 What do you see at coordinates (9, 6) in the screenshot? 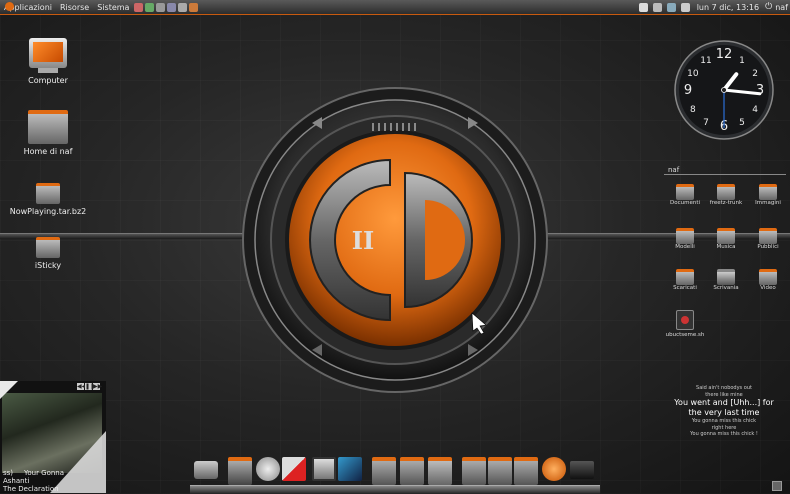
I see `ubuntu-logo-icon` at bounding box center [9, 6].